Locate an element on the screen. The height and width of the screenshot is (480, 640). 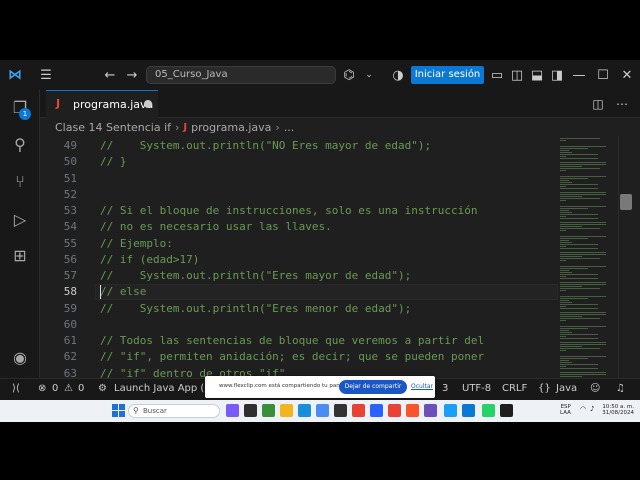
store-icon is located at coordinates (322, 410).